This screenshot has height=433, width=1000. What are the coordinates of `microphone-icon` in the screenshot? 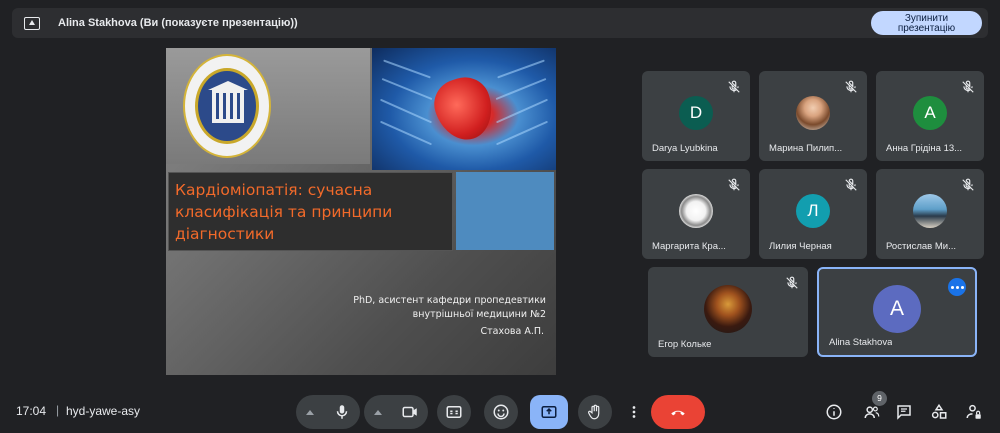 It's located at (342, 412).